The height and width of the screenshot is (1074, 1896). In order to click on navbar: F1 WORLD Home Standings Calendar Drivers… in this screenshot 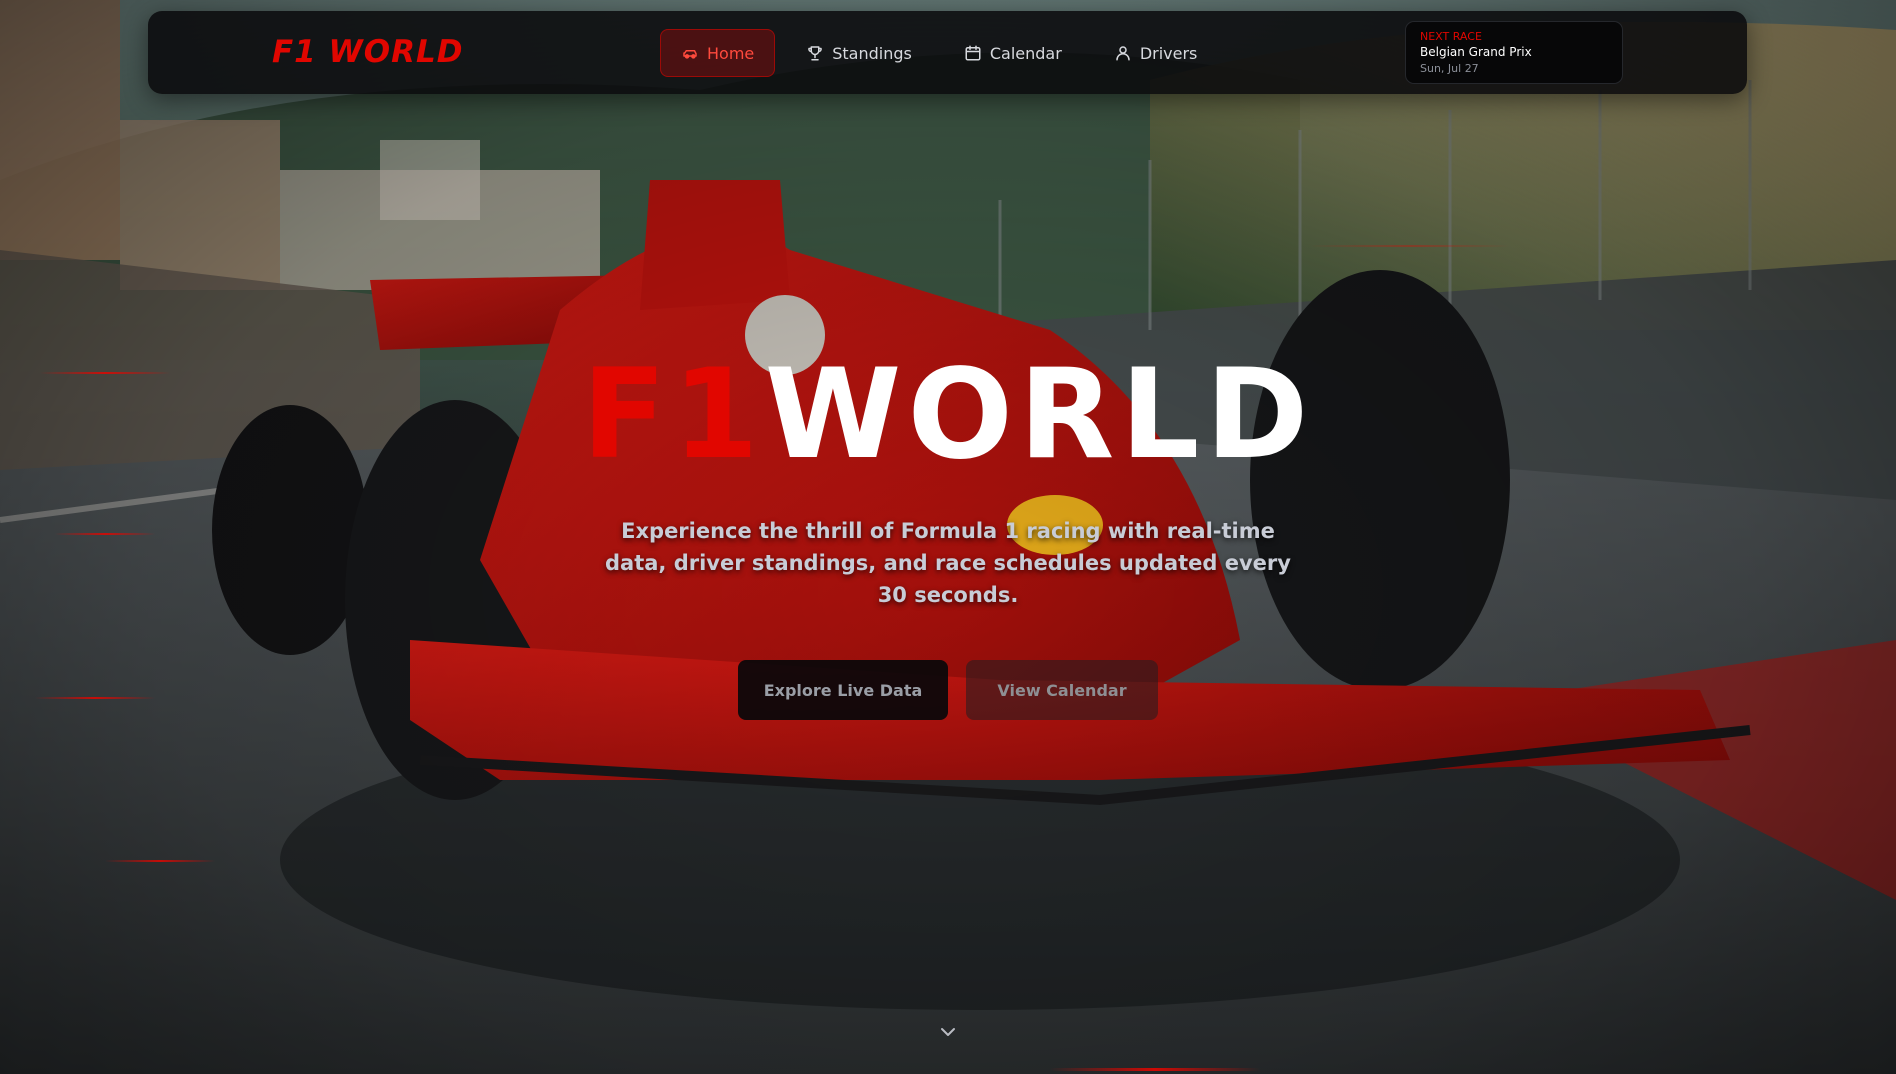, I will do `click(947, 52)`.